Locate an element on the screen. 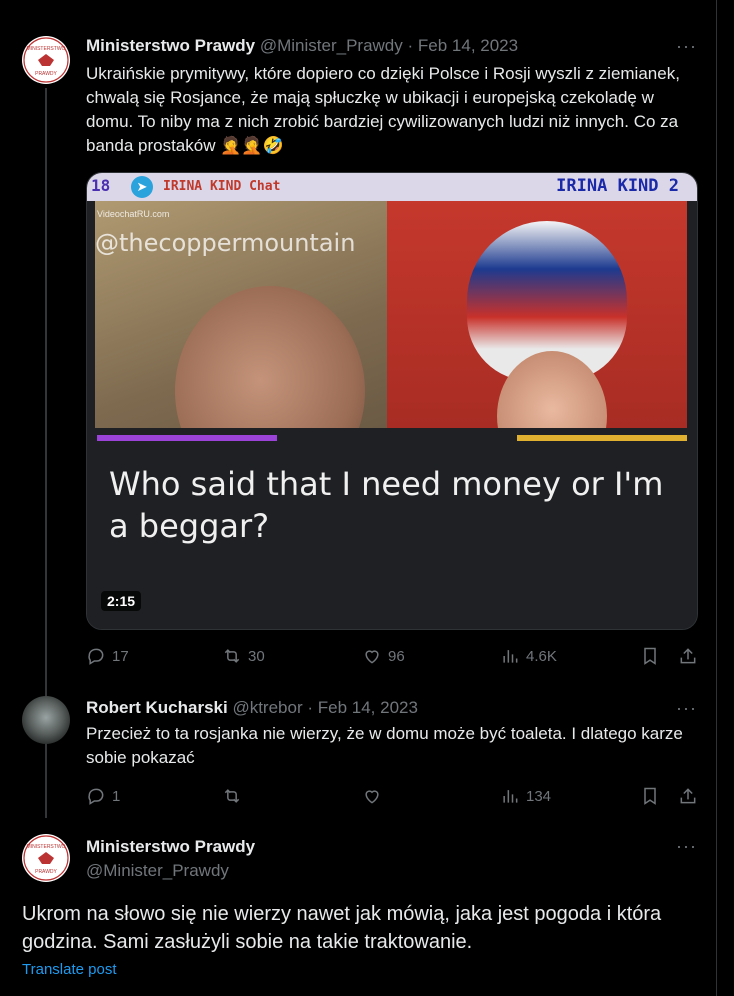 This screenshot has height=996, width=734. like-count: 96 is located at coordinates (396, 656).